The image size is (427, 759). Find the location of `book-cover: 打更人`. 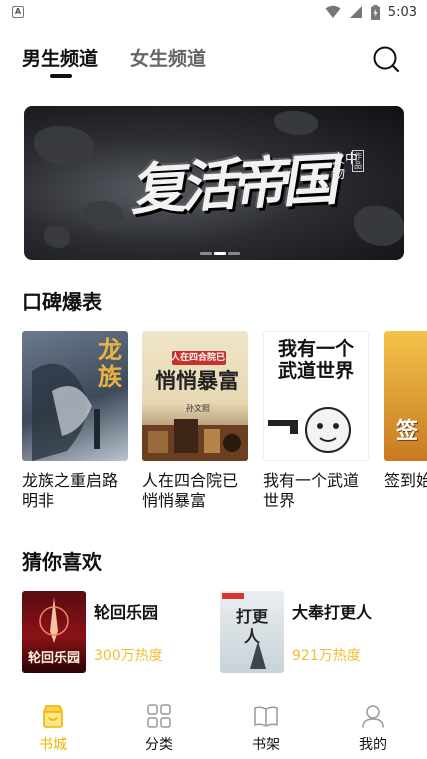

book-cover: 打更人 is located at coordinates (252, 632).